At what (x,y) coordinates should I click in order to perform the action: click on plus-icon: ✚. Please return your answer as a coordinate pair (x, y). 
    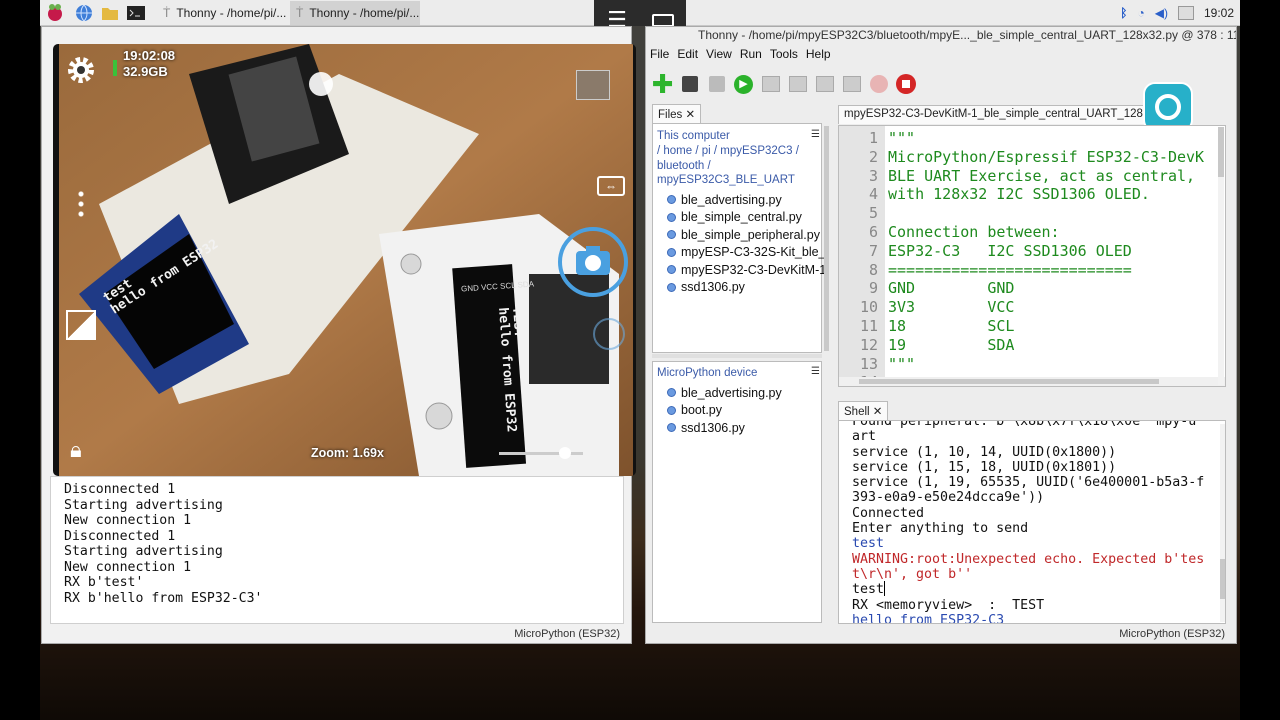
    Looking at the image, I should click on (662, 84).